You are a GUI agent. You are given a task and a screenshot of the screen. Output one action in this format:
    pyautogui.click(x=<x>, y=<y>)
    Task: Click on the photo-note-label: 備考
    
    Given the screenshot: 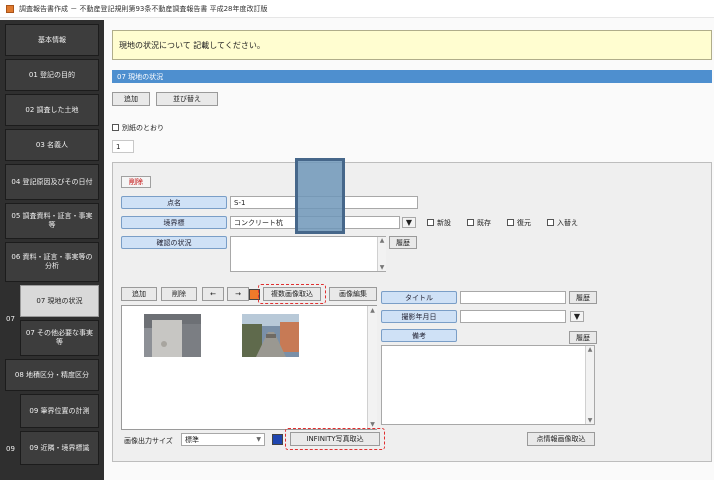 What is the action you would take?
    pyautogui.click(x=419, y=335)
    